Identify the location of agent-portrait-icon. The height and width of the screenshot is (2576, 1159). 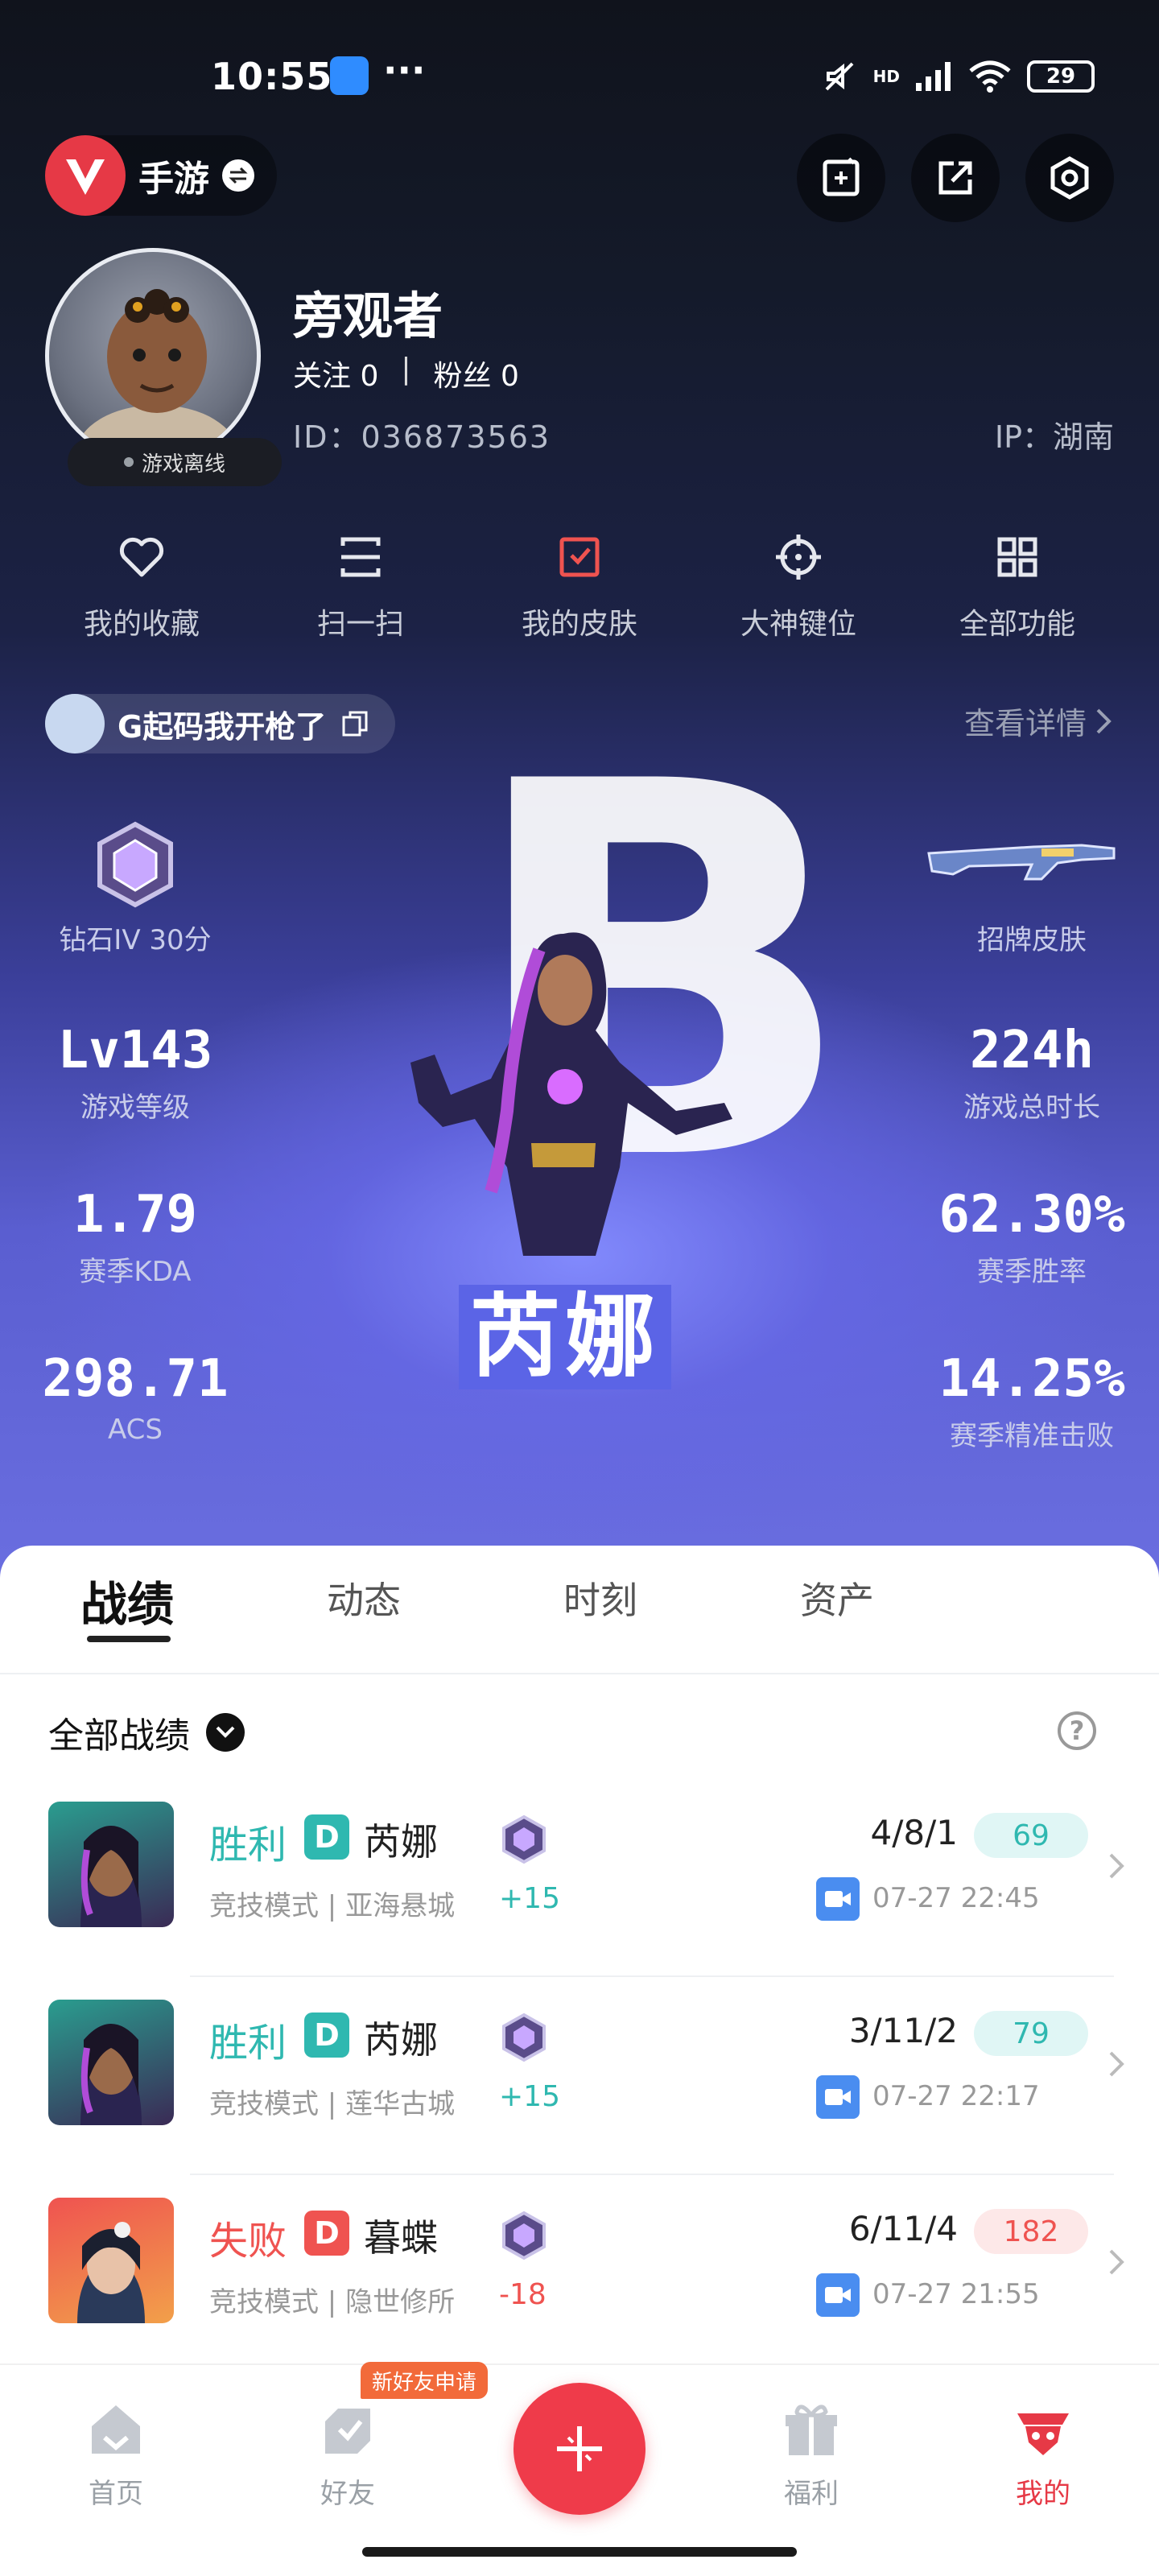
(111, 1876).